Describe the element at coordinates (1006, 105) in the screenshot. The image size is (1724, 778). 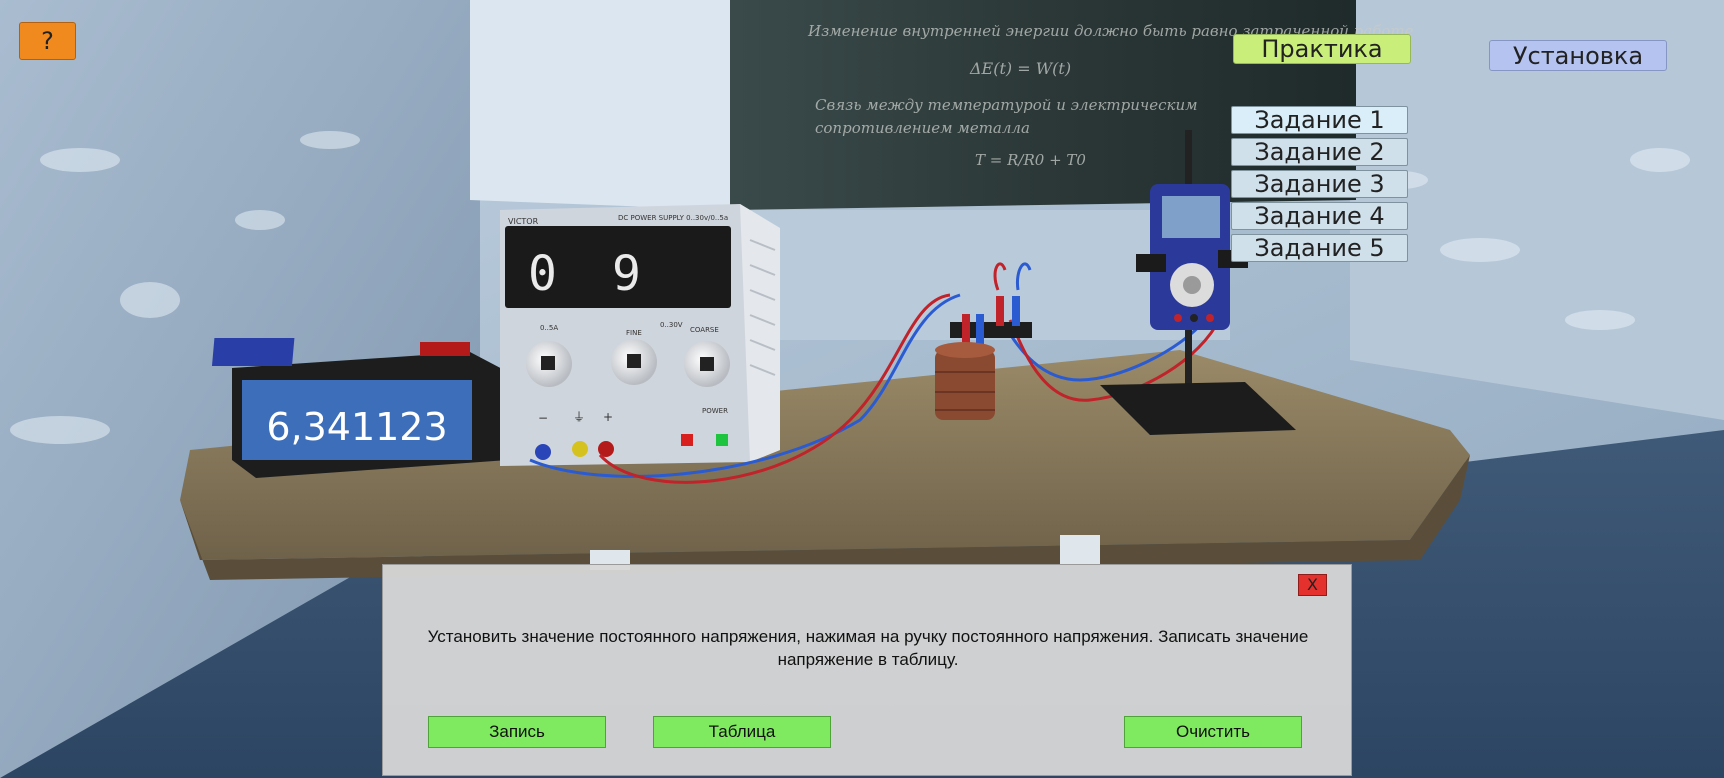
I see `board-line-2: Связь между температурой и электрическим` at that location.